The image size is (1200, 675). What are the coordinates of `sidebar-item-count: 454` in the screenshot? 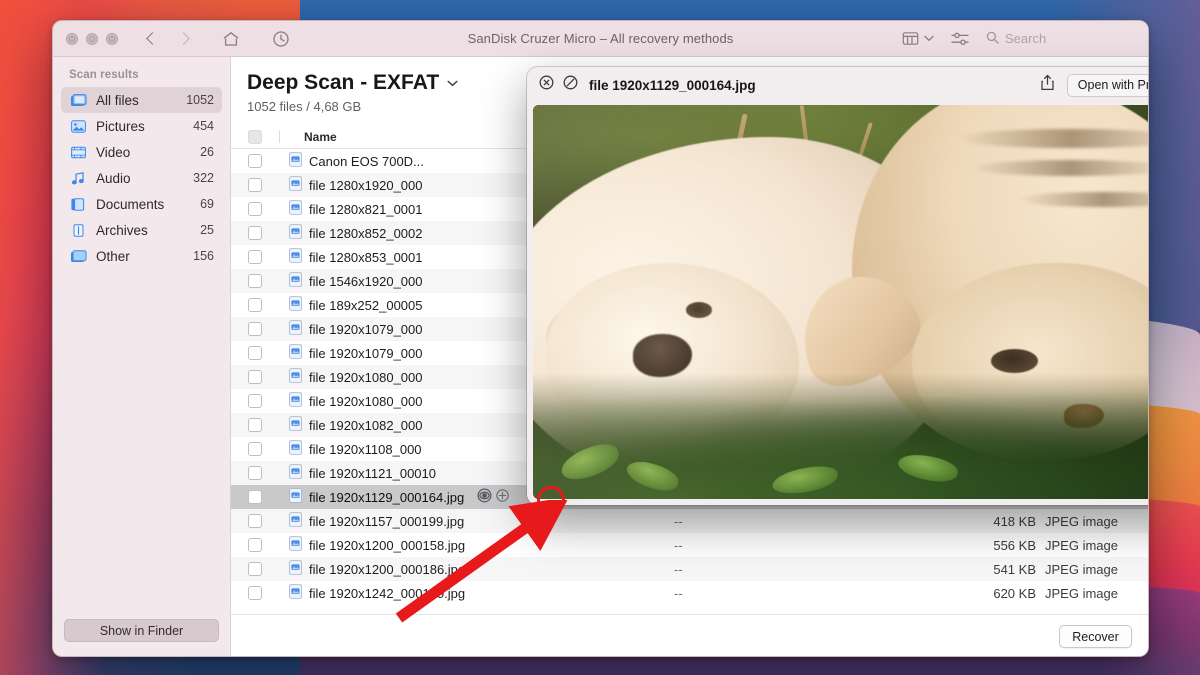 It's located at (203, 126).